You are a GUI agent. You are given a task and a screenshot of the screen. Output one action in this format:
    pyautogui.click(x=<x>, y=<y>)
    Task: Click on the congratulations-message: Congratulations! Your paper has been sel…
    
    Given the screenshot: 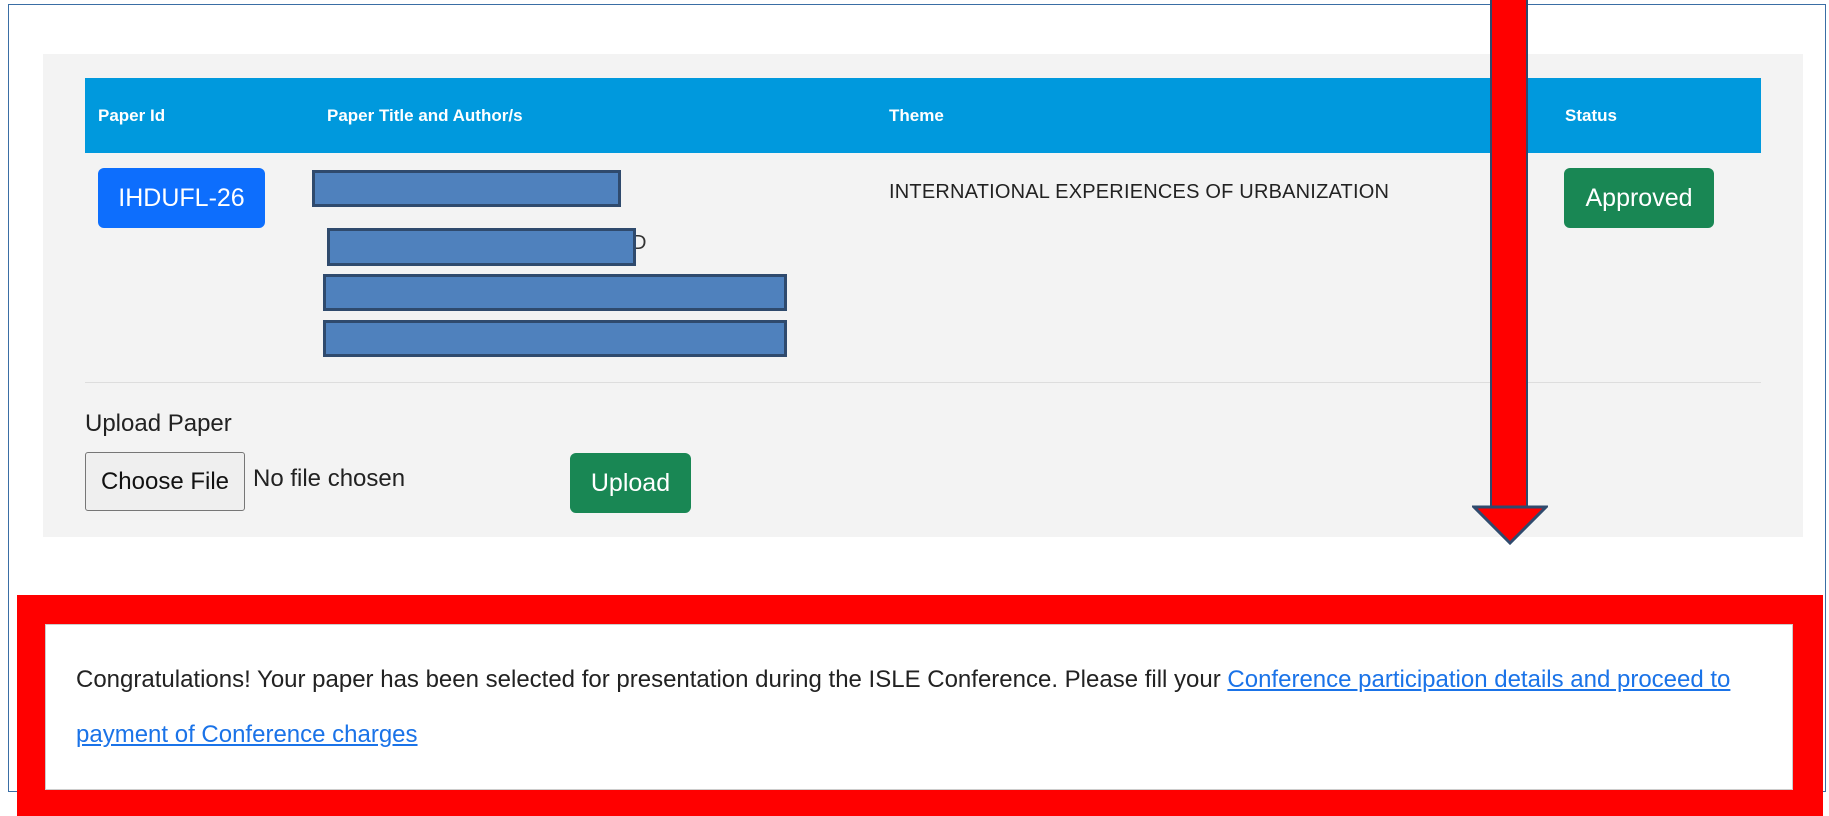 What is the action you would take?
    pyautogui.click(x=933, y=707)
    